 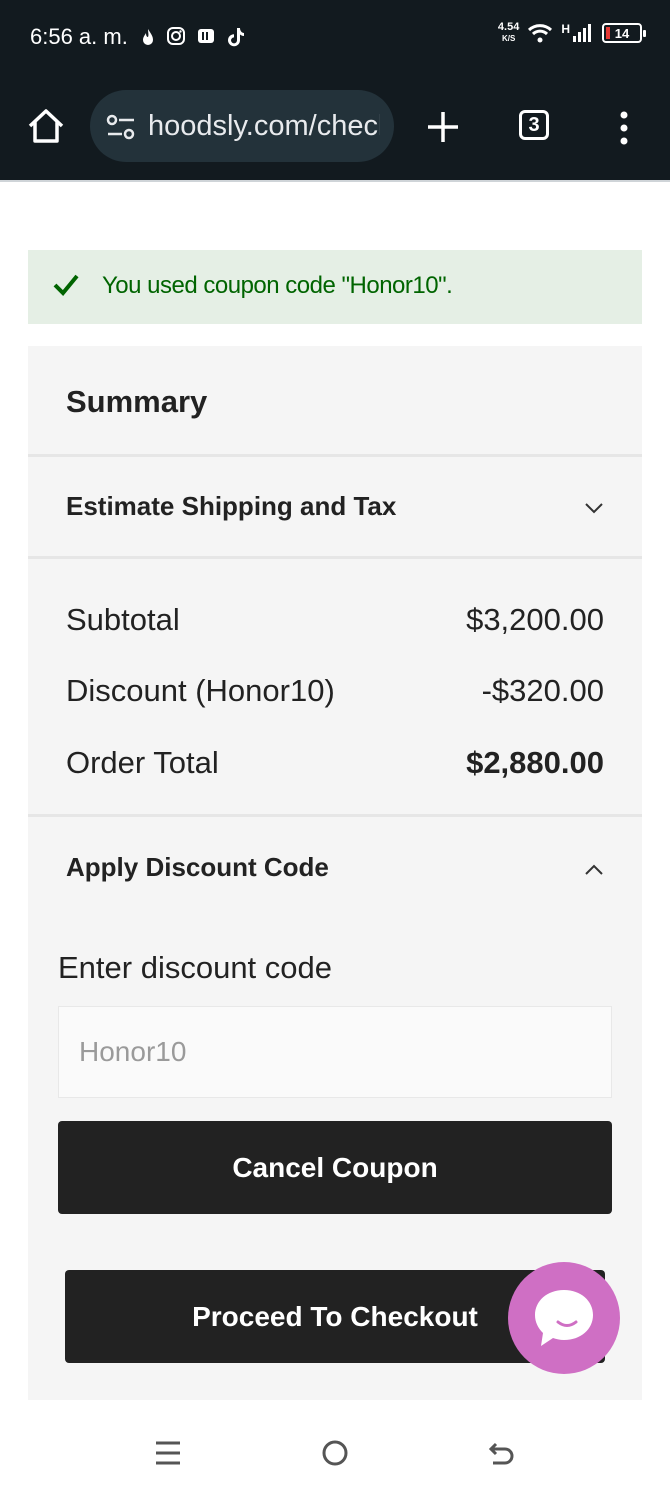 I want to click on shipping-section-toggle: Estimate Shipping and Tax, so click(x=335, y=507).